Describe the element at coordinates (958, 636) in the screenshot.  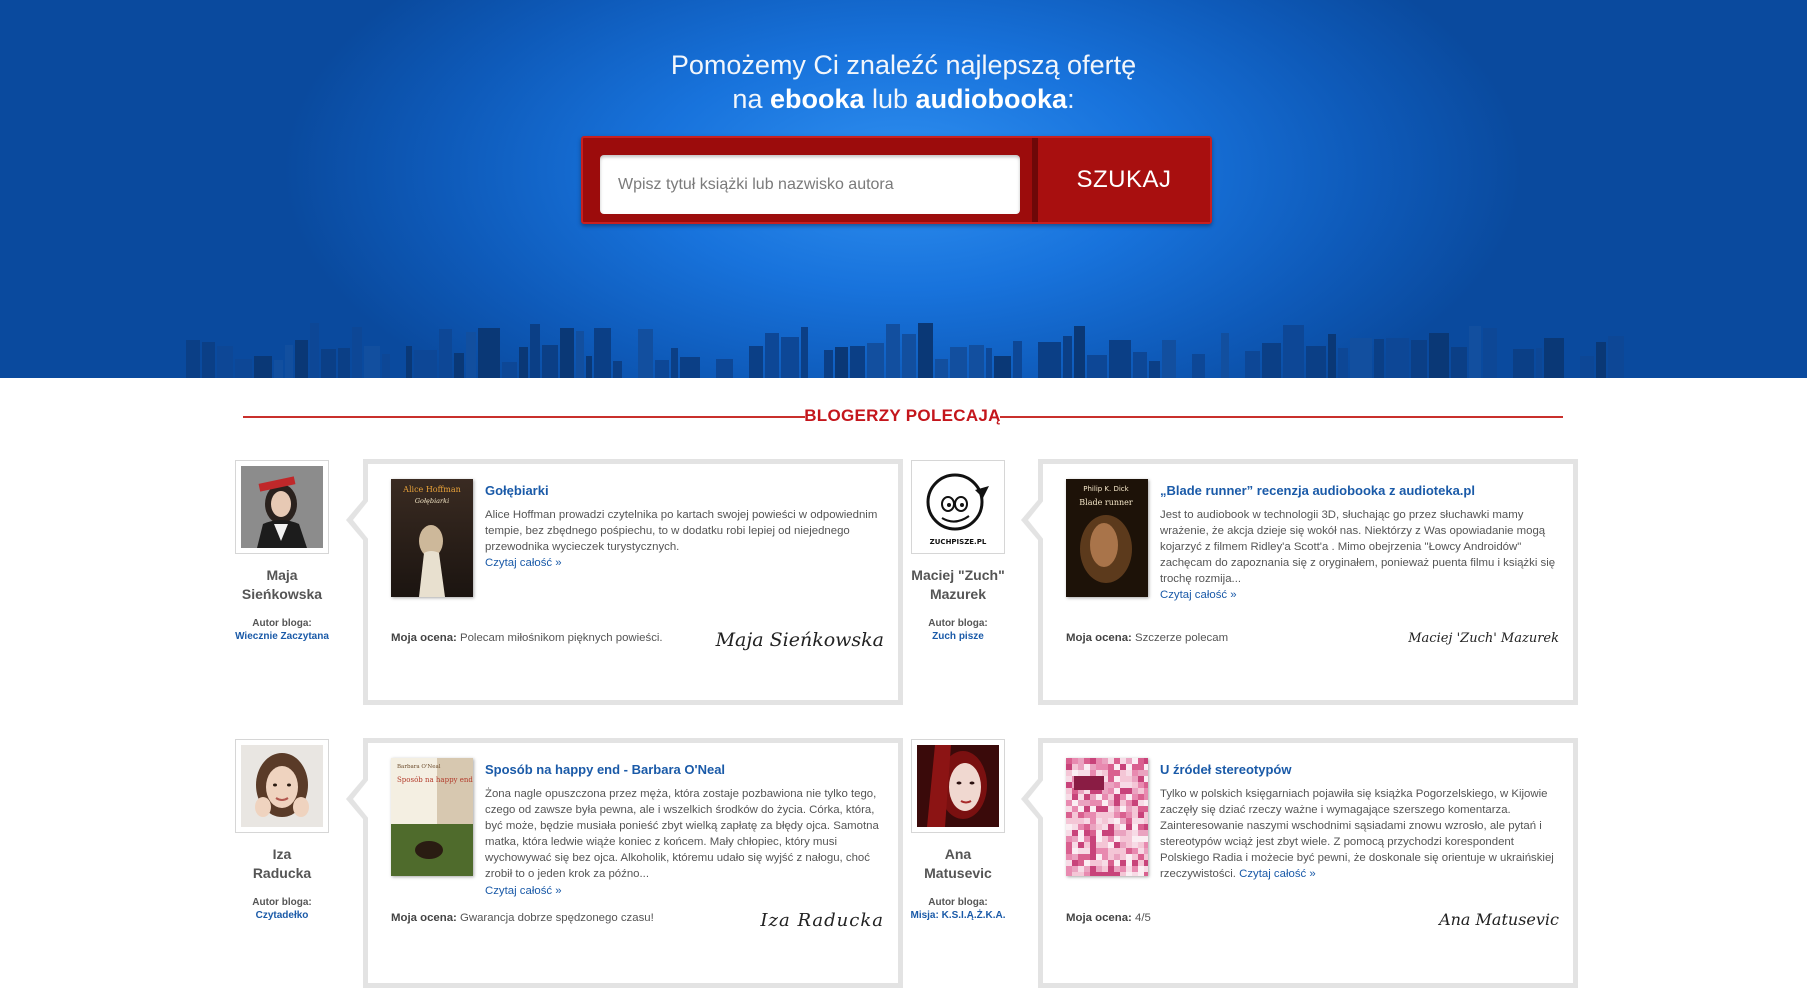
I see `blog-link: Zuch pisze` at that location.